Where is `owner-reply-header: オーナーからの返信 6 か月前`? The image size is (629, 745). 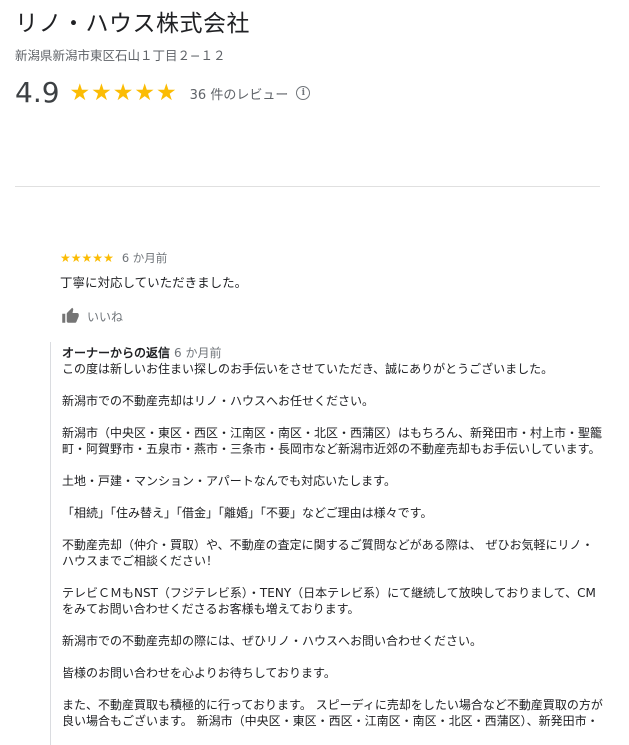 owner-reply-header: オーナーからの返信 6 か月前 is located at coordinates (336, 353).